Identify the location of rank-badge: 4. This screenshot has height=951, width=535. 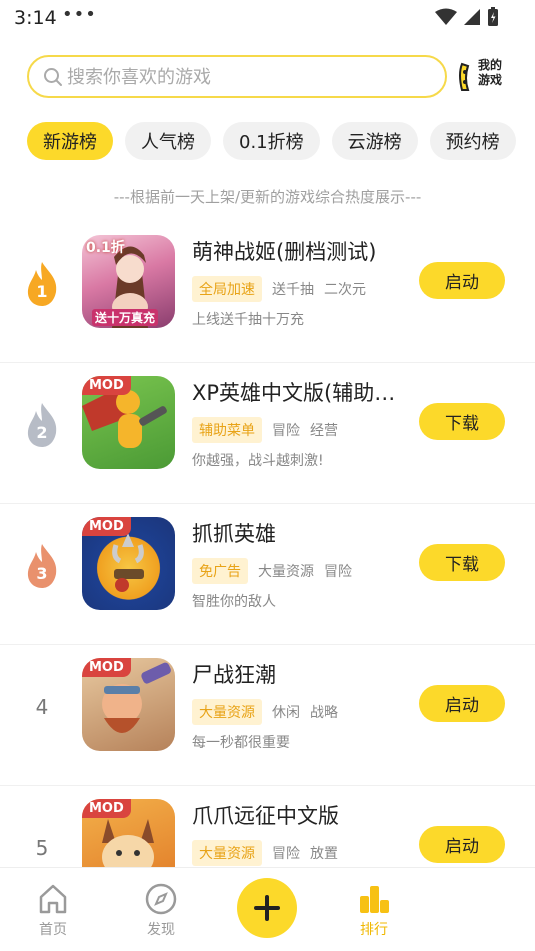
(42, 707).